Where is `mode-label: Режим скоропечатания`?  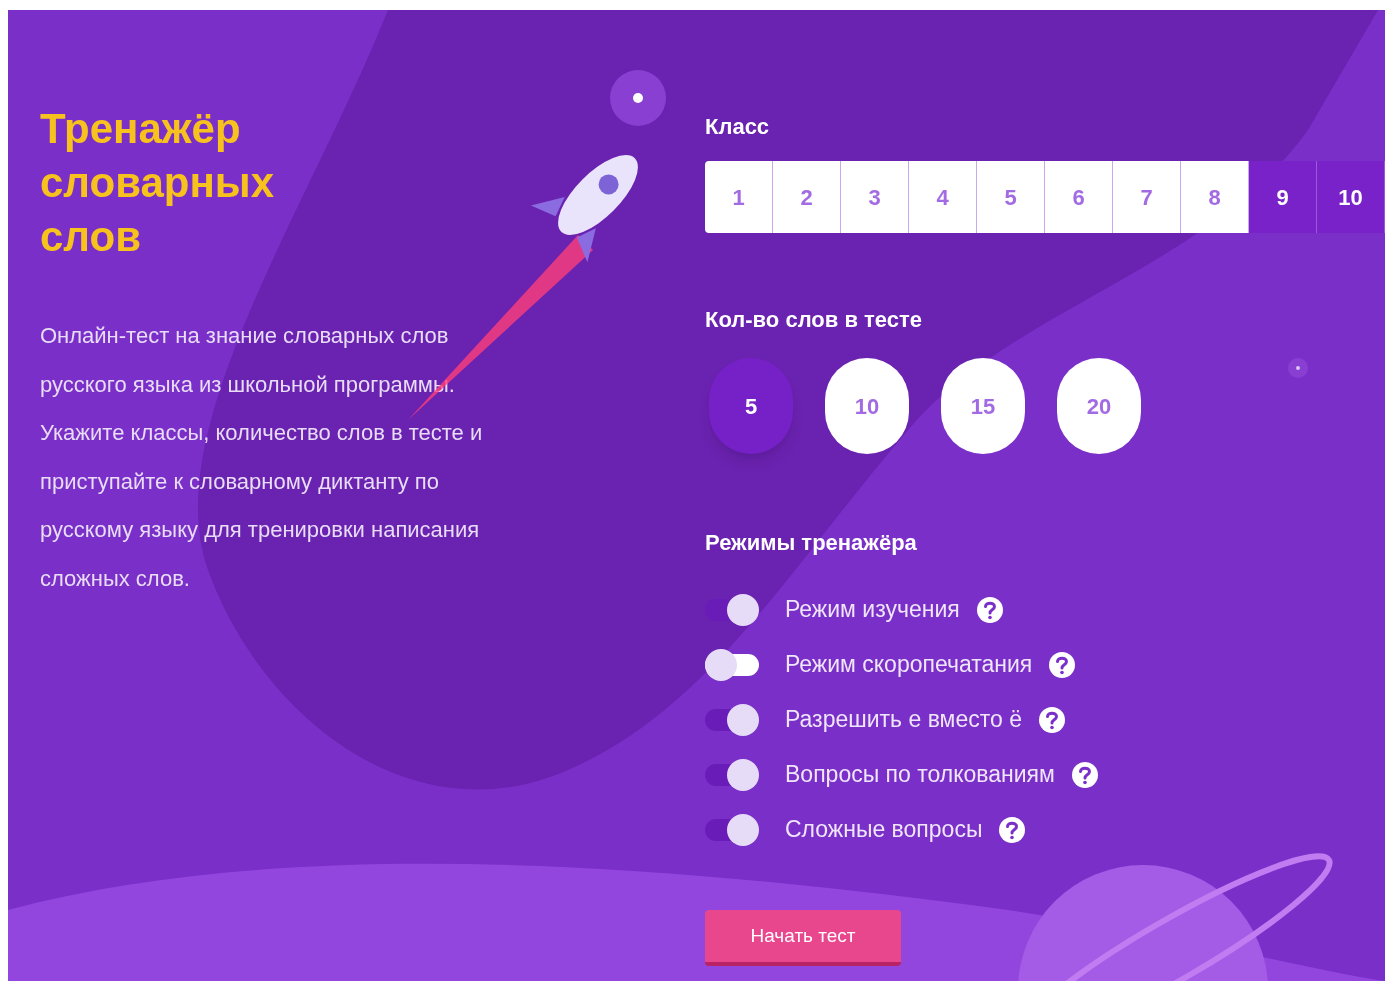
mode-label: Режим скоропечатания is located at coordinates (909, 665).